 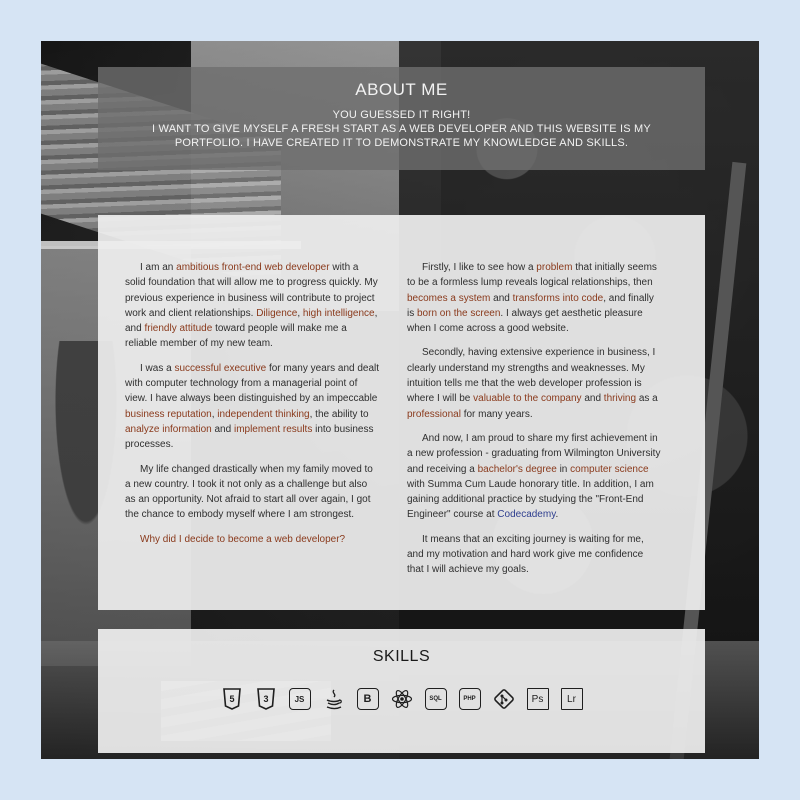 I want to click on text: as a, so click(x=647, y=399).